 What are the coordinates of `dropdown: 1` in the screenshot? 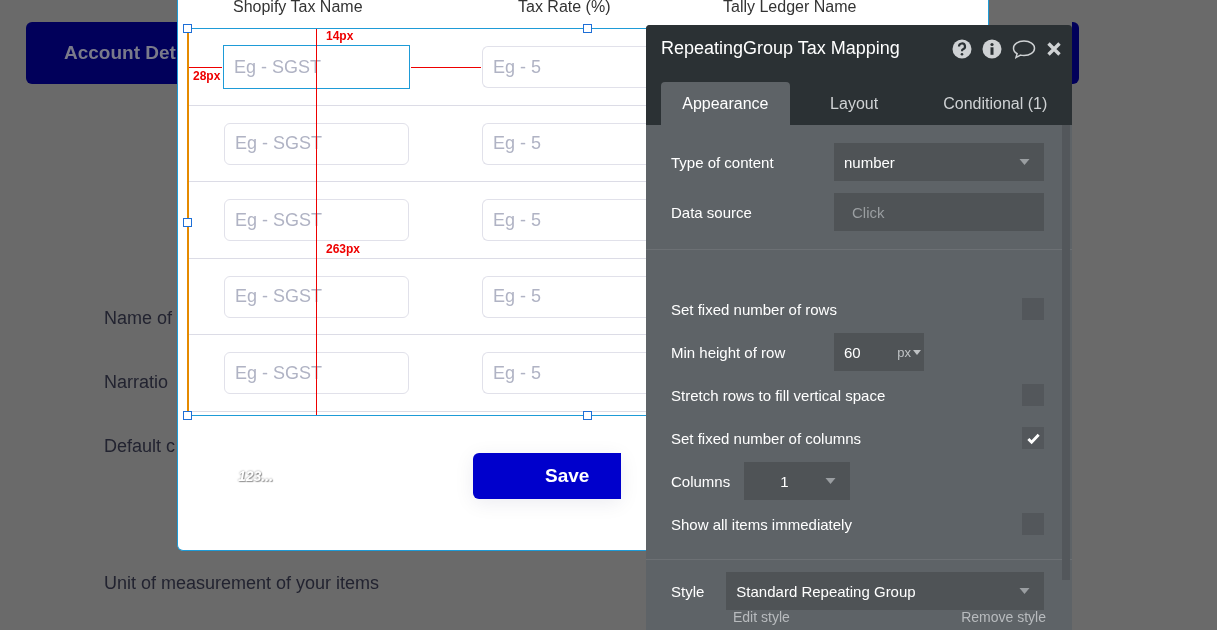 It's located at (797, 481).